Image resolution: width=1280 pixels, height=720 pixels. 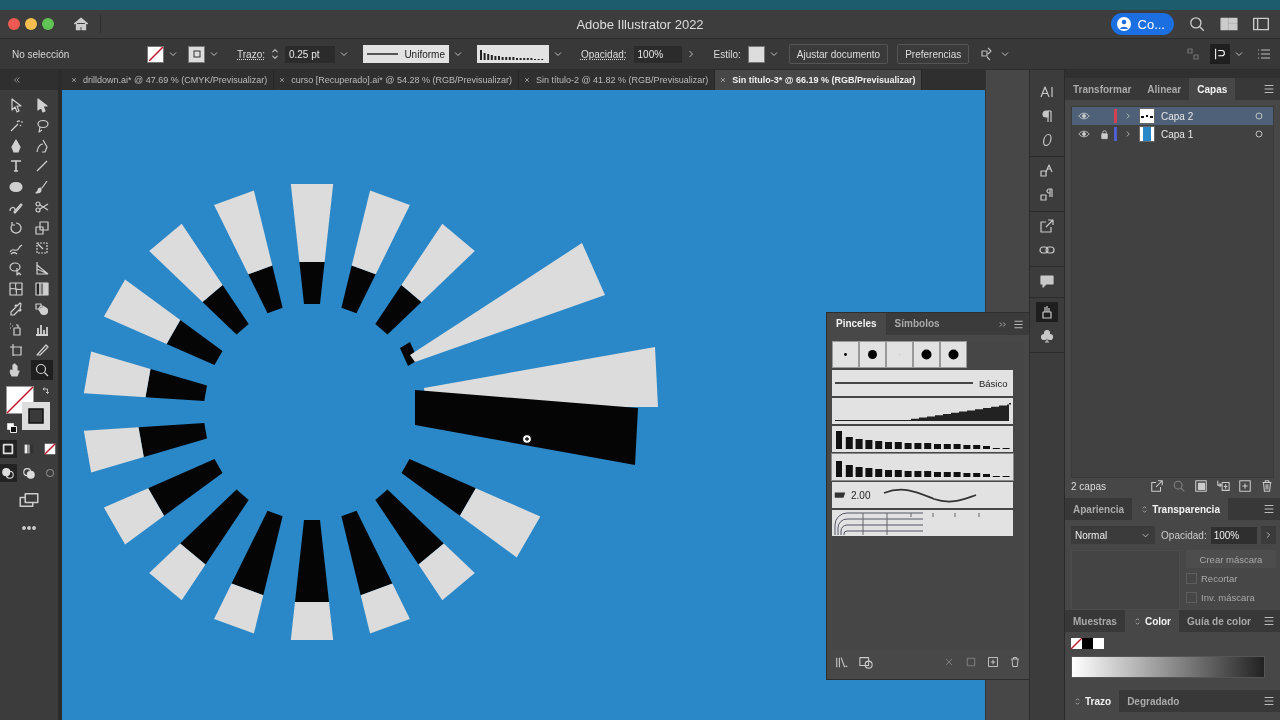 I want to click on arrange-icon, so click(x=1220, y=54).